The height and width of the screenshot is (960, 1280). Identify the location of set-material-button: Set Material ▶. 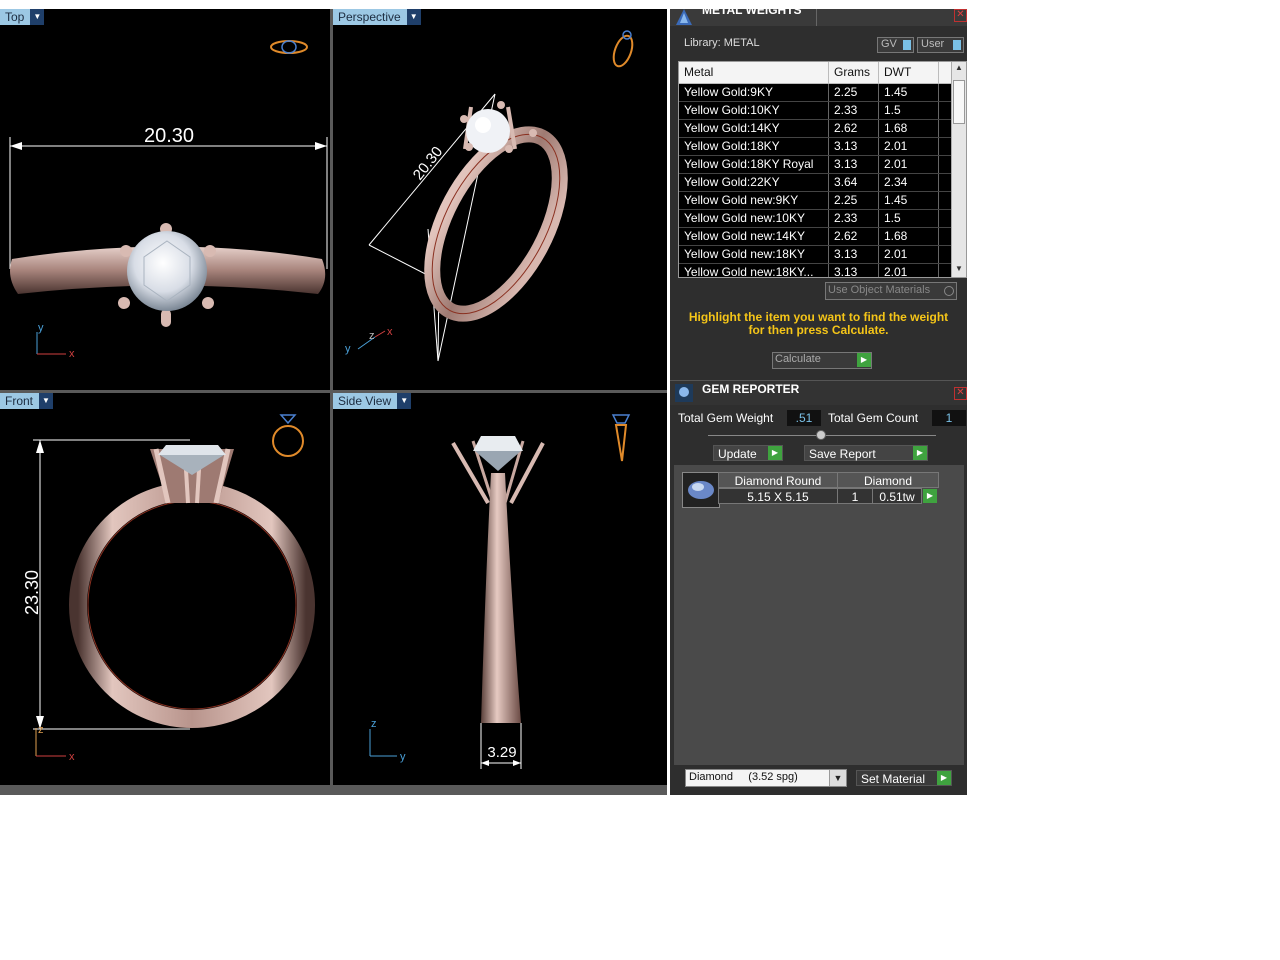
(904, 778).